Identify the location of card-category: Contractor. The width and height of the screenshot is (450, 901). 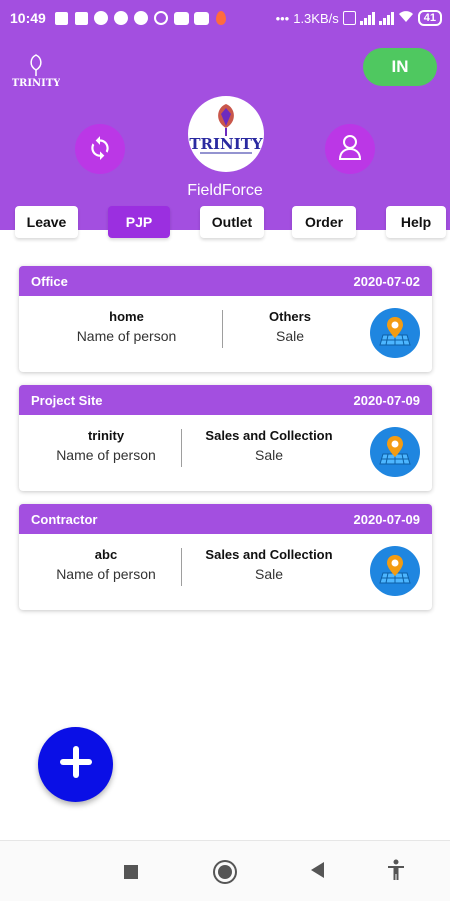
(64, 519).